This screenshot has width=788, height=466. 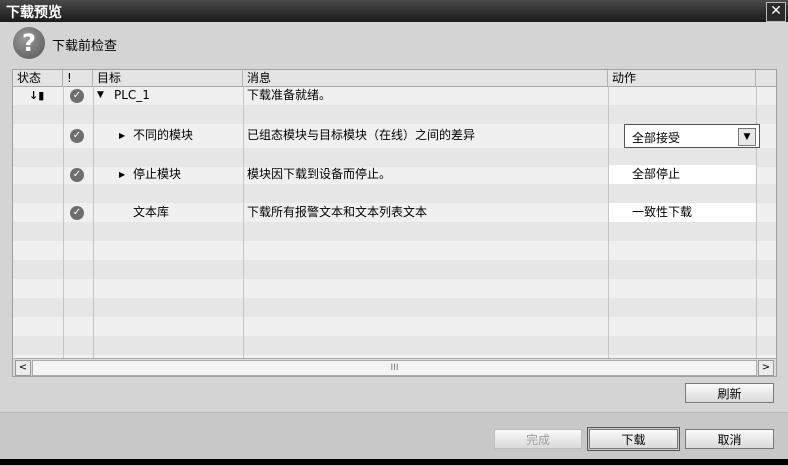 What do you see at coordinates (747, 137) in the screenshot?
I see `chevron-down-icon: ▼` at bounding box center [747, 137].